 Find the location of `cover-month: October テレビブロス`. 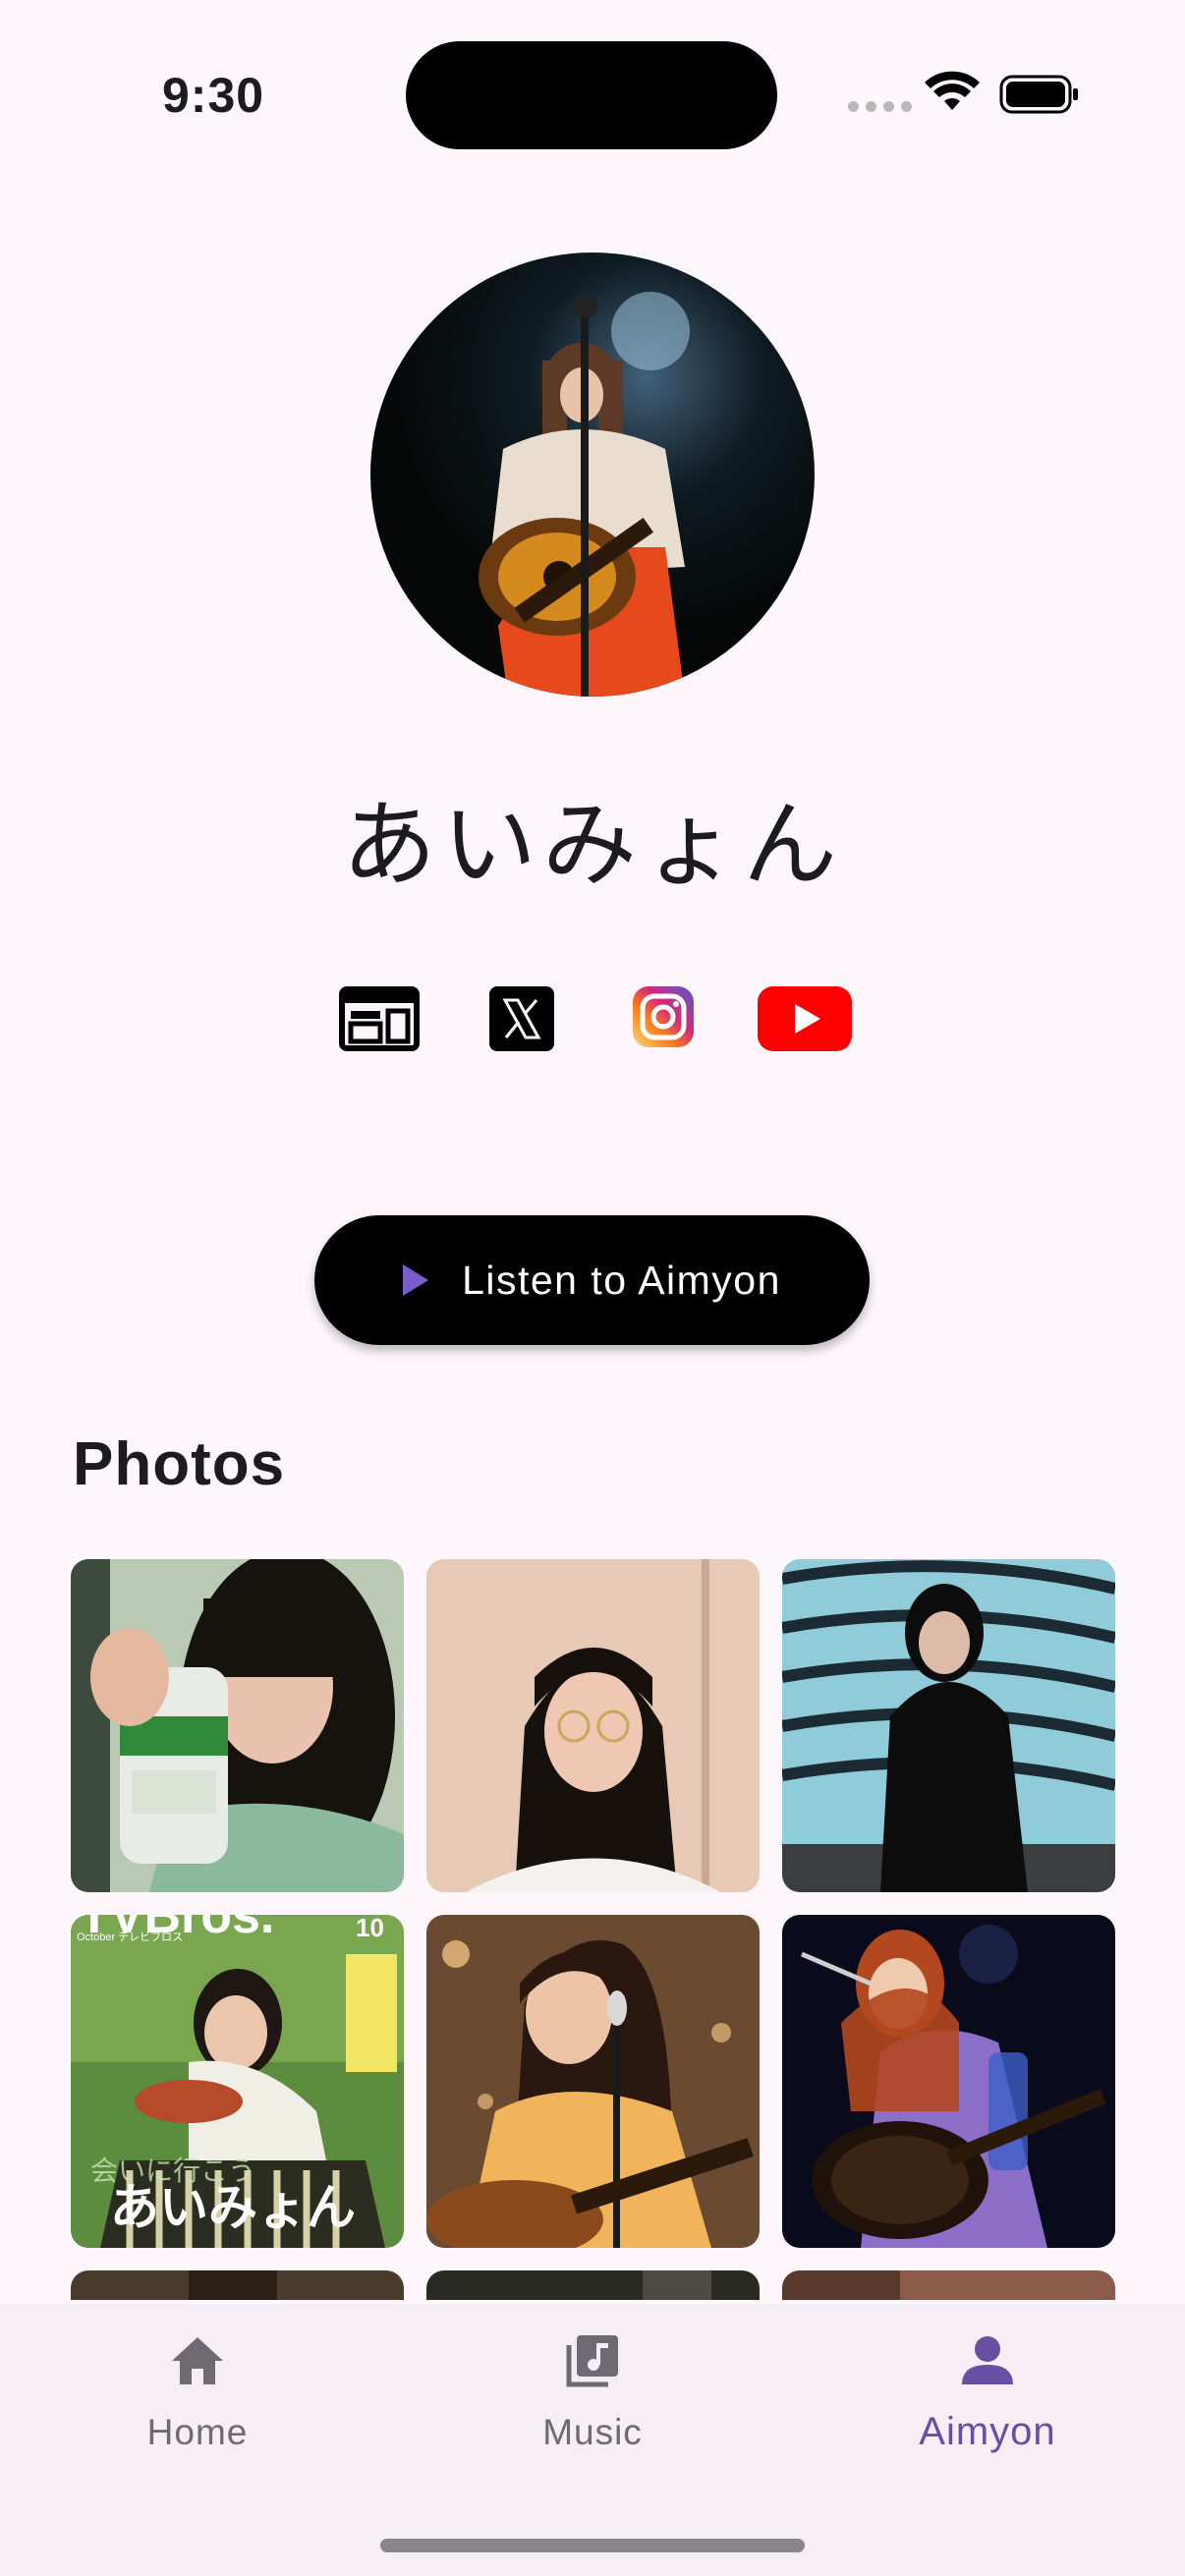

cover-month: October テレビブロス is located at coordinates (130, 1936).